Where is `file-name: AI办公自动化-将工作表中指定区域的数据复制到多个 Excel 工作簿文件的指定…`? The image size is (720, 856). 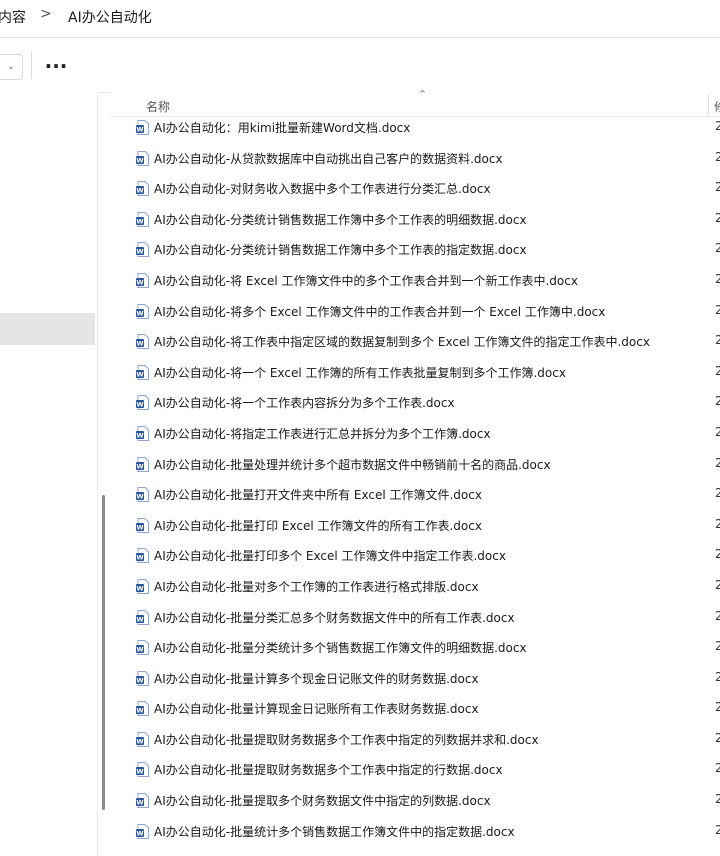
file-name: AI办公自动化-将工作表中指定区域的数据复制到多个 Excel 工作簿文件的指定… is located at coordinates (402, 342).